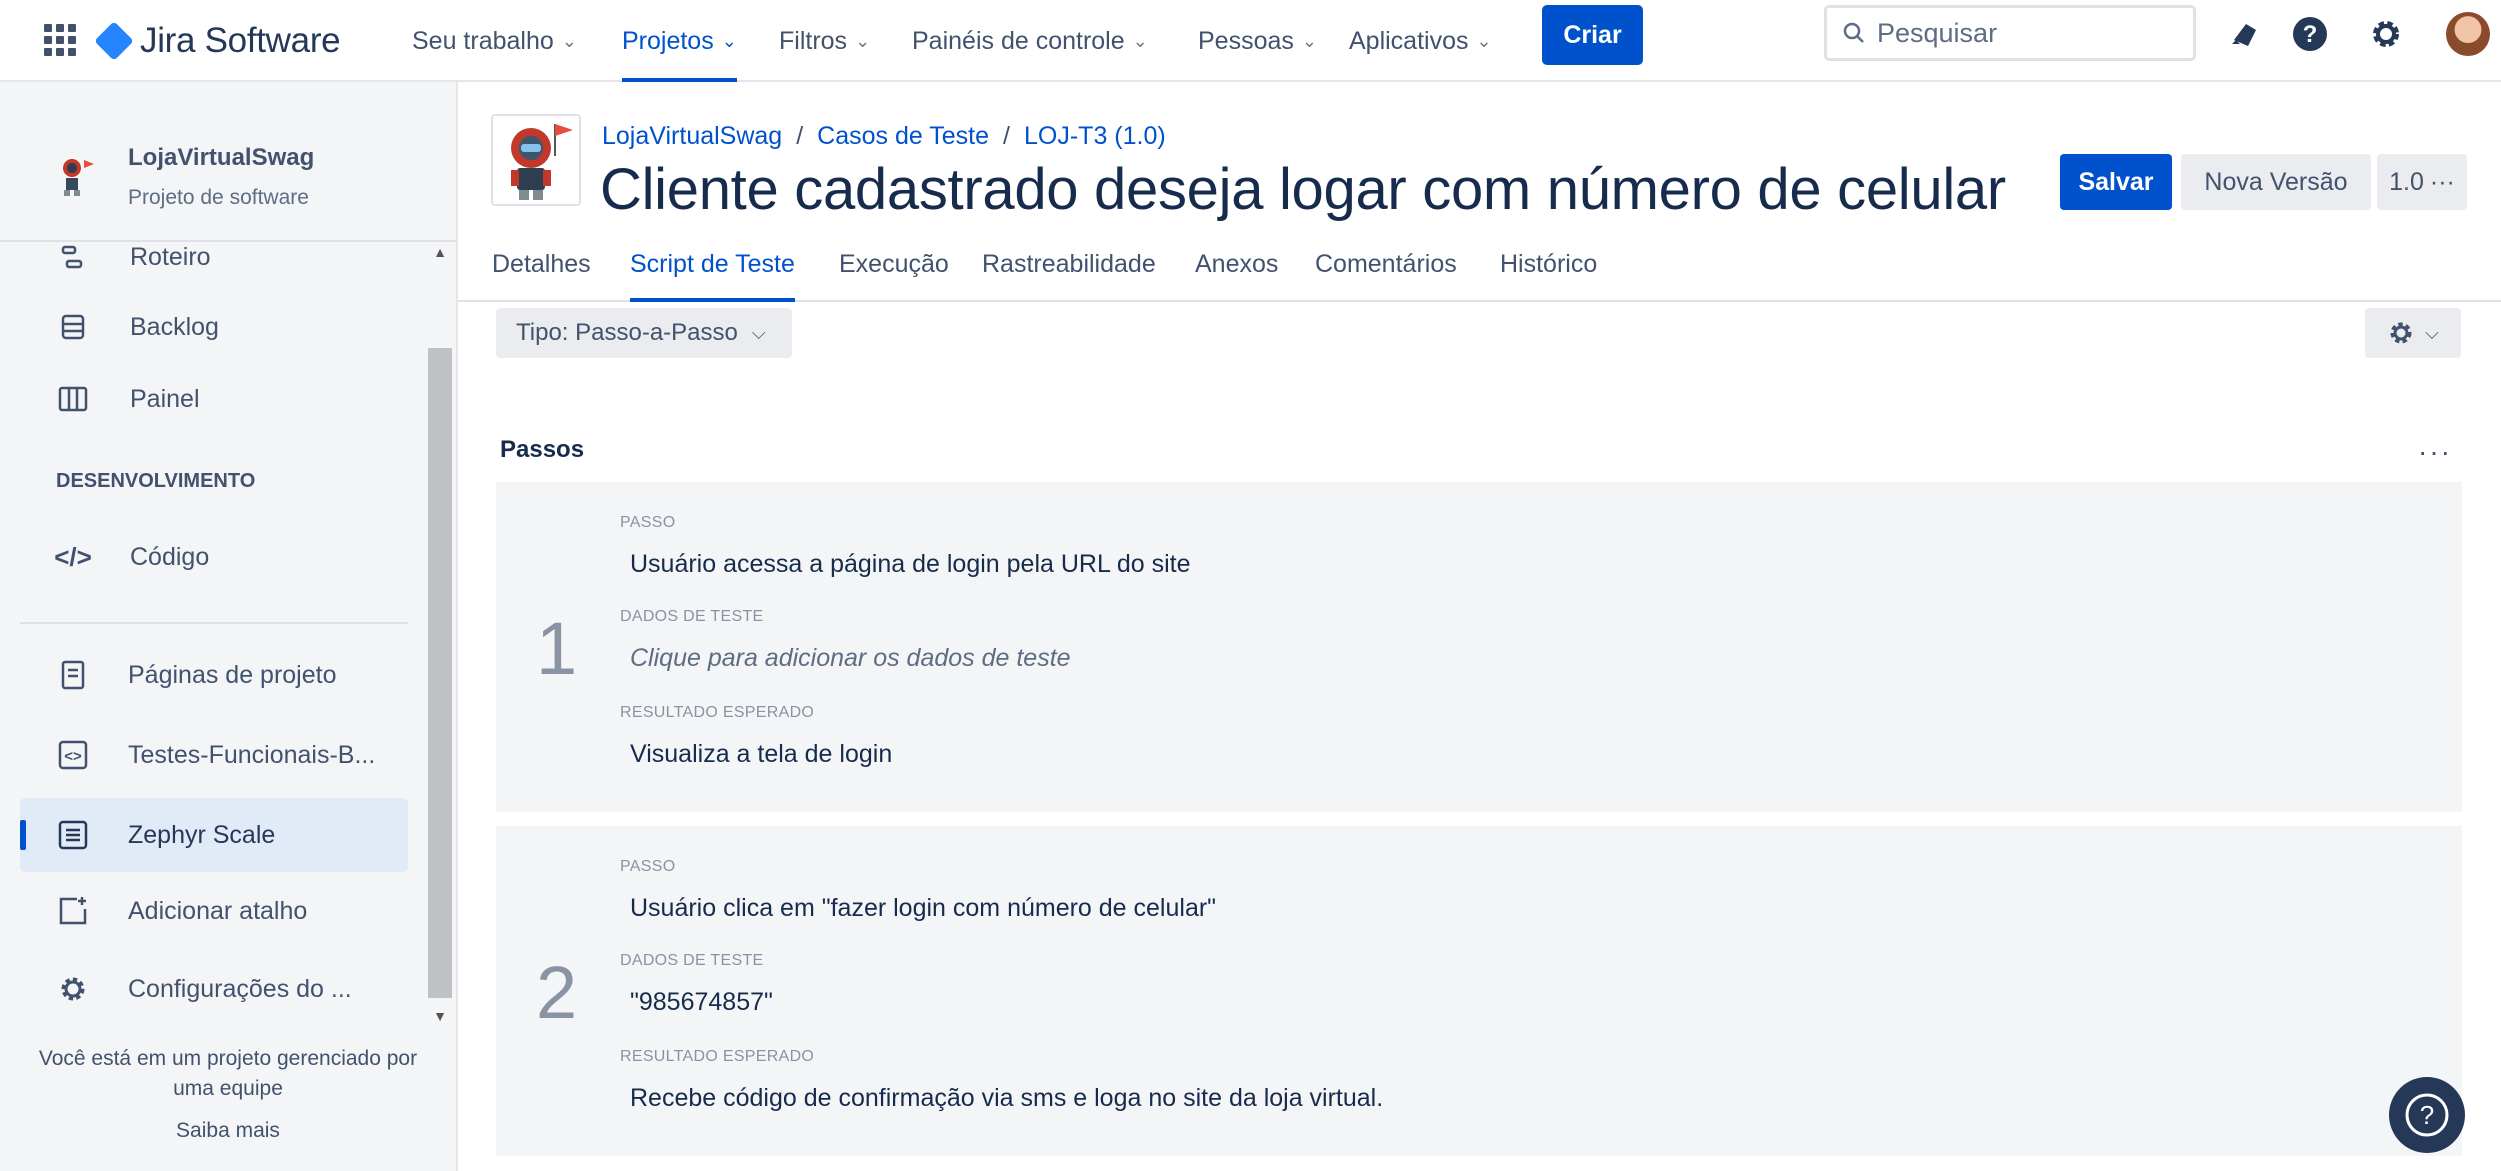 The image size is (2501, 1171). I want to click on gear-icon, so click(2401, 333).